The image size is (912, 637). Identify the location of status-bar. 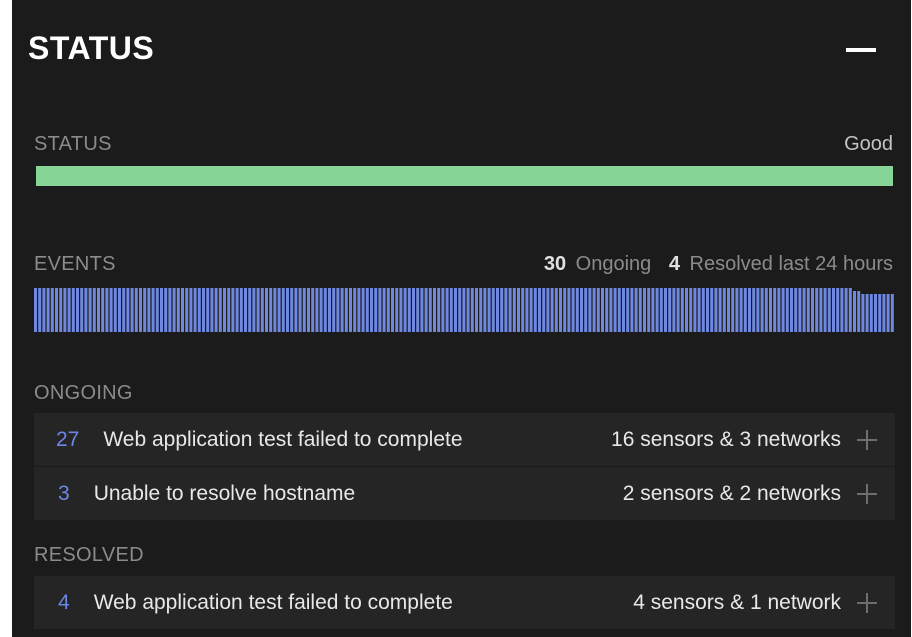
(464, 176).